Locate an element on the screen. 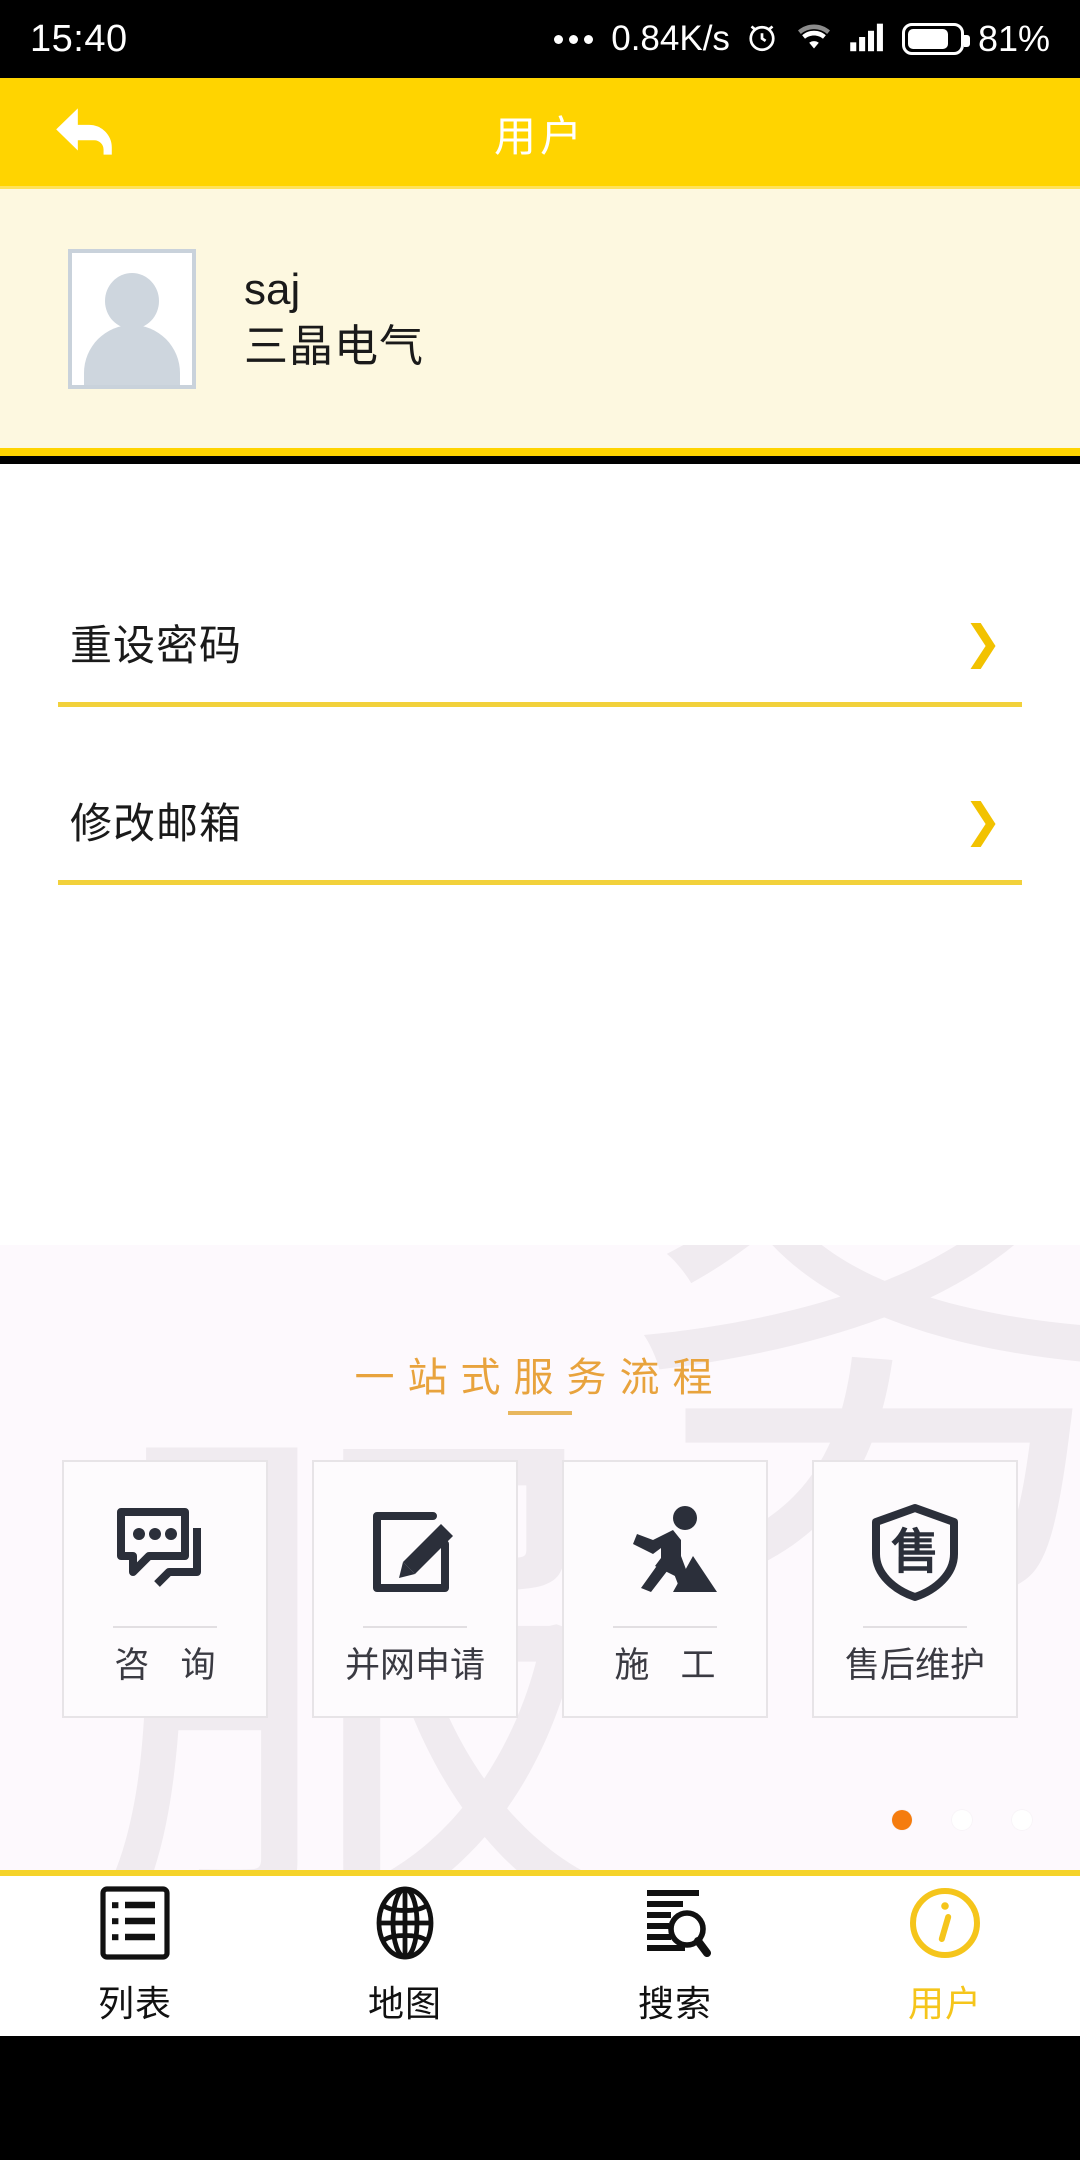 Image resolution: width=1080 pixels, height=2160 pixels. status-bar-network-speed: 0.84K/s is located at coordinates (670, 38).